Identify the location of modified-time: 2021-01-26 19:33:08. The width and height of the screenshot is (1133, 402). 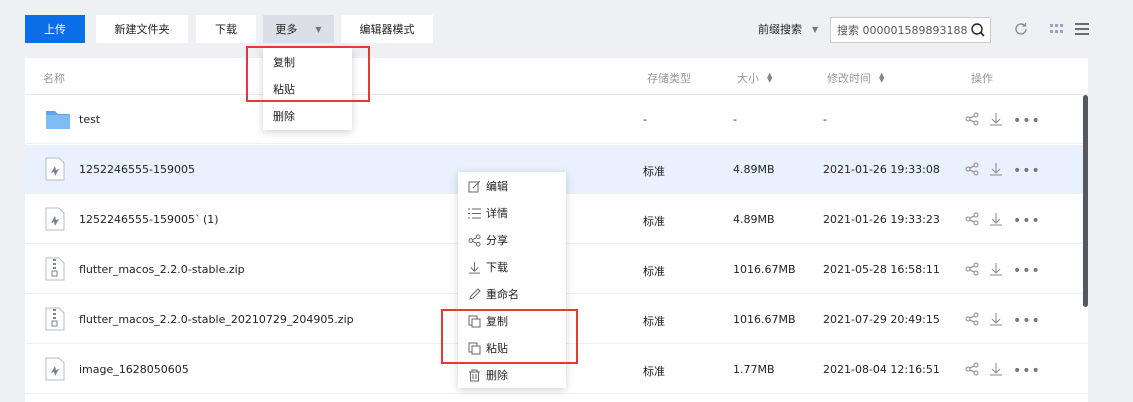
(881, 169).